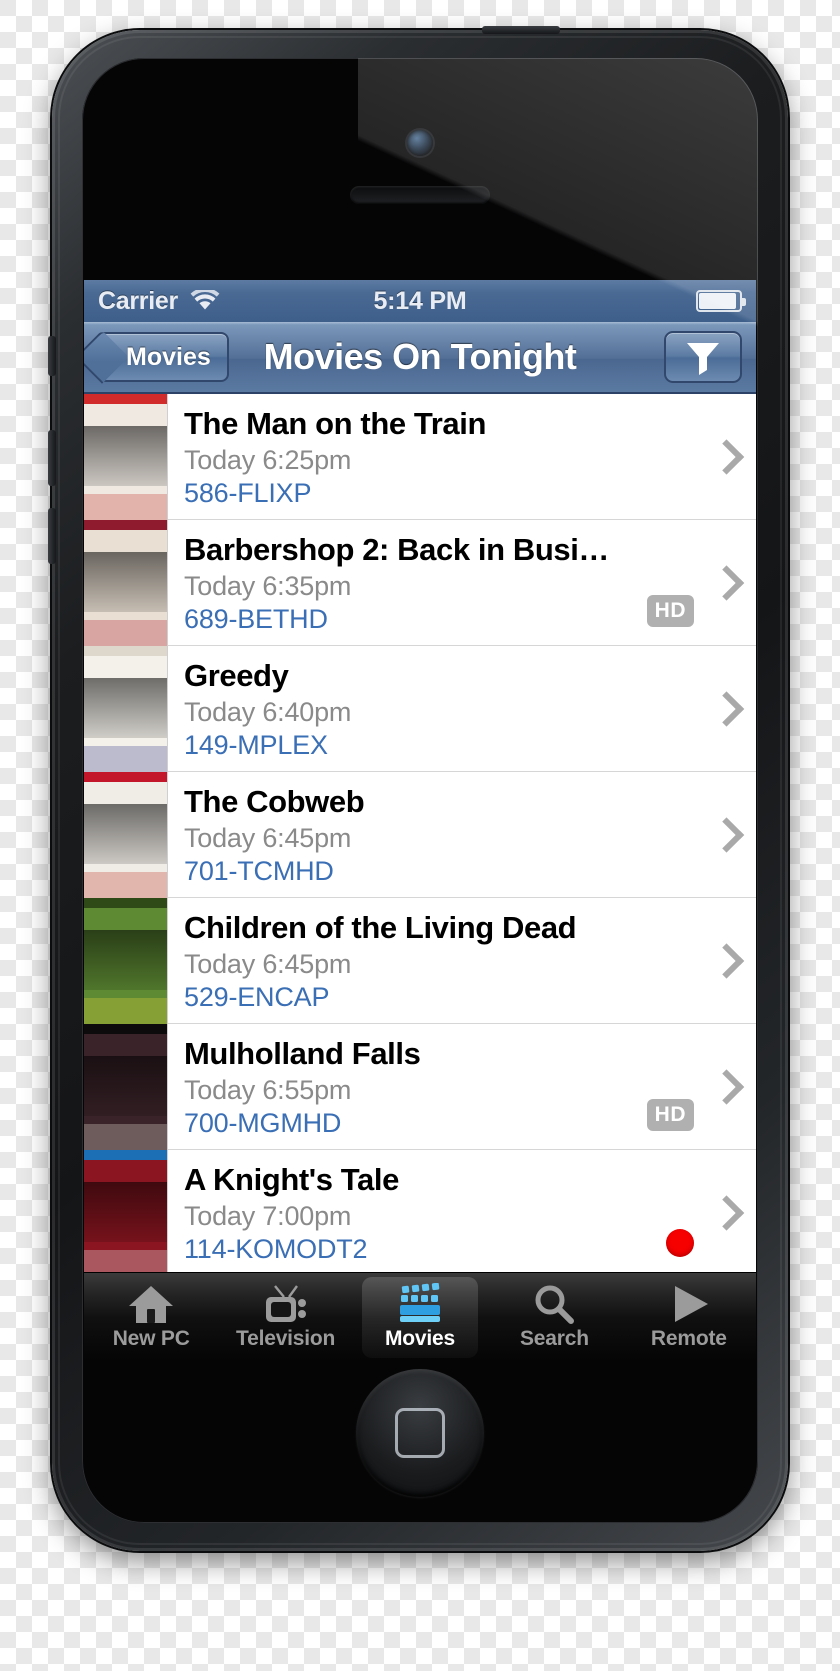 The image size is (840, 1671). I want to click on channel-label: 689-BETHD, so click(256, 618).